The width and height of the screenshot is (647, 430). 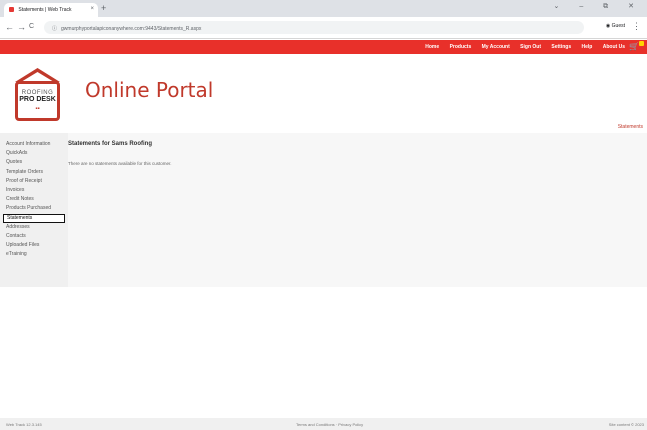 What do you see at coordinates (34, 227) in the screenshot?
I see `sidebar-item-addresses: Addresses` at bounding box center [34, 227].